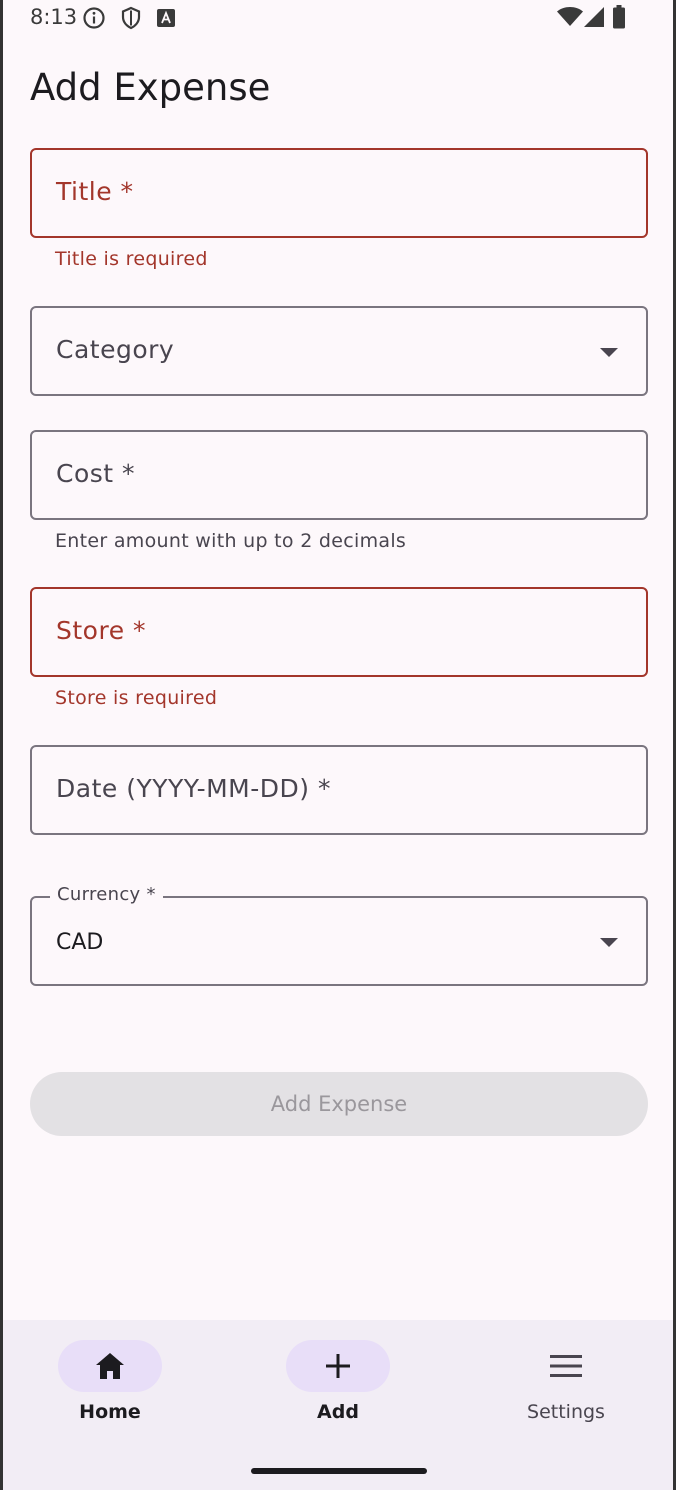 This screenshot has width=676, height=1490. I want to click on nav-label-settings: Settings, so click(566, 1412).